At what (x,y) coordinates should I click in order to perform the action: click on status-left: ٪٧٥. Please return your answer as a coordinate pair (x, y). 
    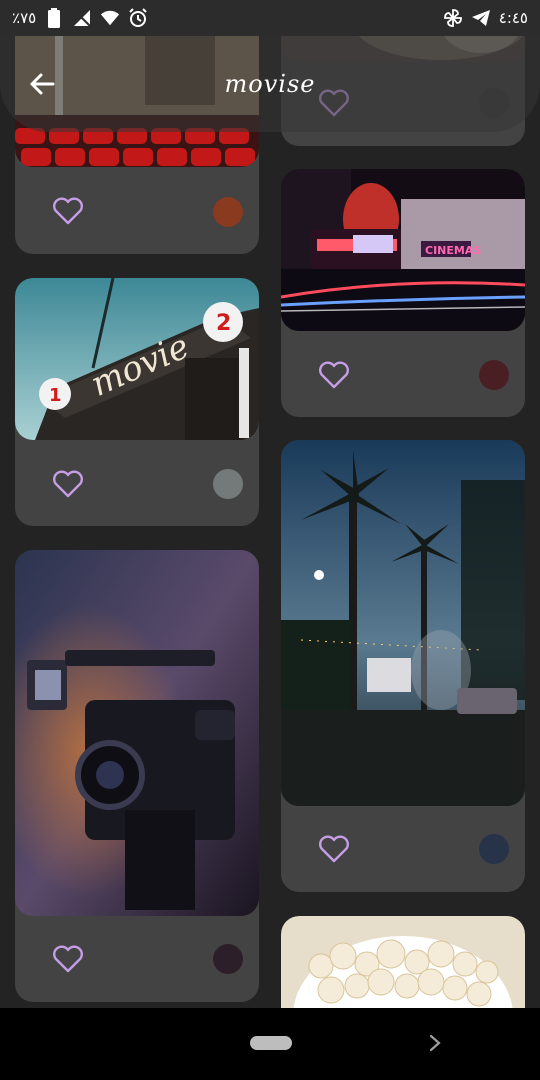
    Looking at the image, I should click on (80, 18).